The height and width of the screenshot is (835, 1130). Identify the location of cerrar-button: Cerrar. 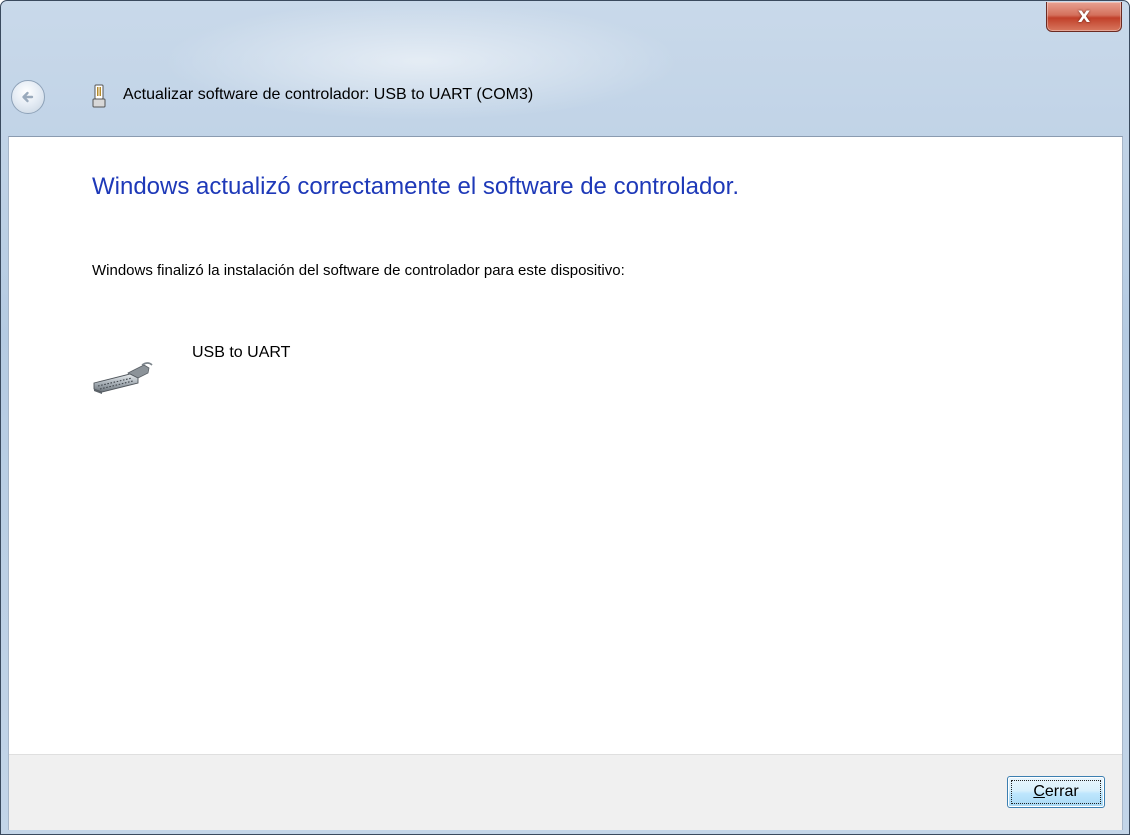
(1056, 792).